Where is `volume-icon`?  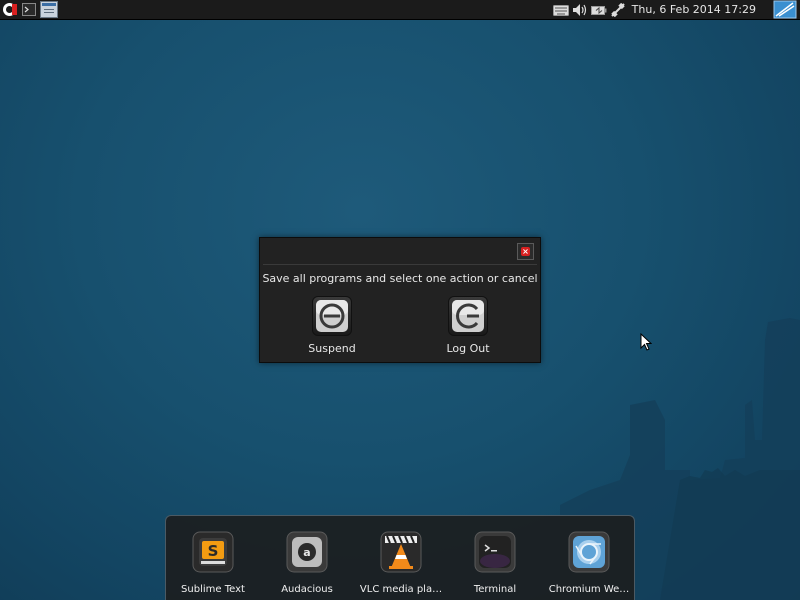 volume-icon is located at coordinates (580, 10).